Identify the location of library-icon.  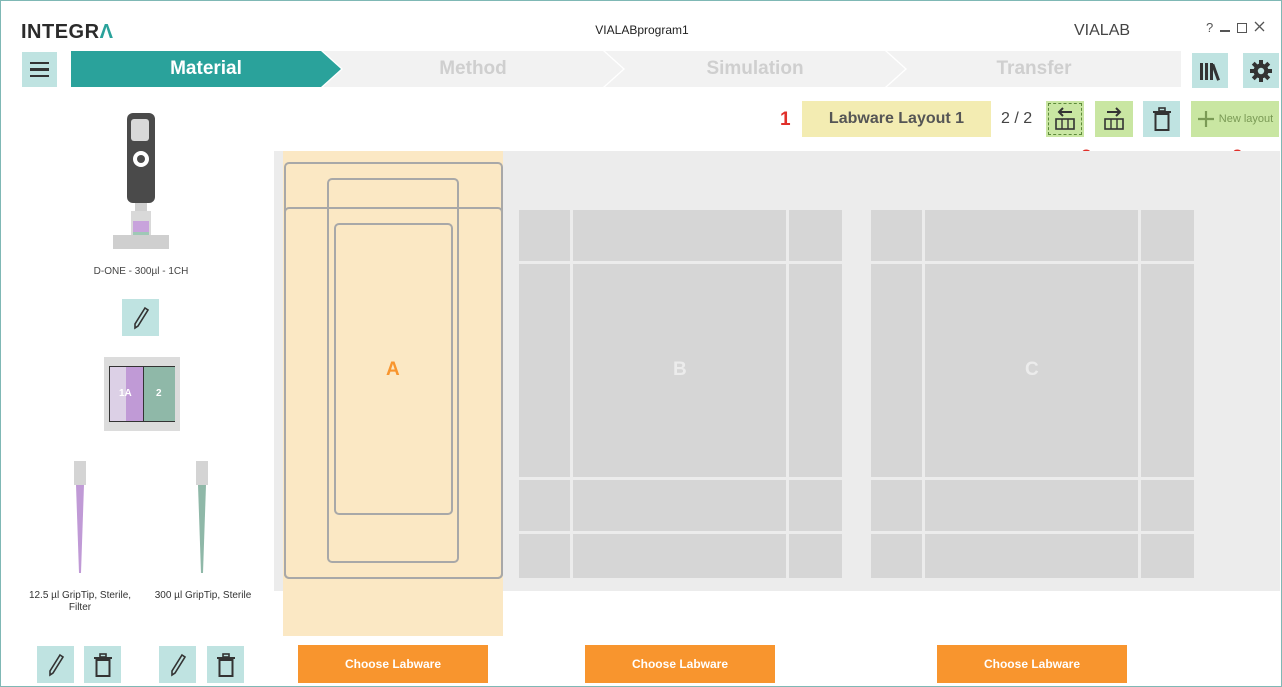
(1210, 70).